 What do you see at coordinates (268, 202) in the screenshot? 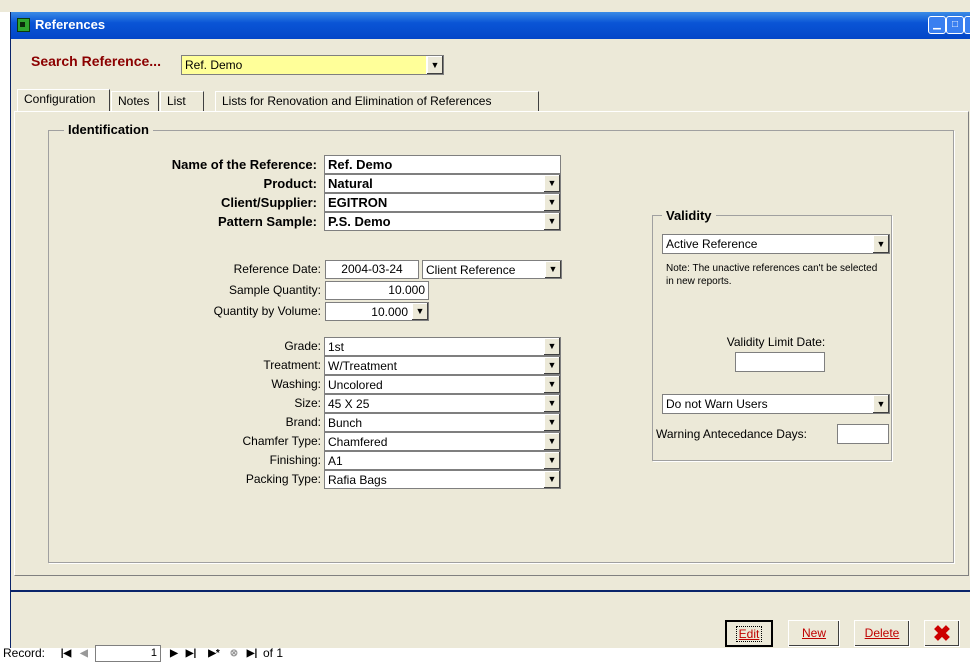
I see `client-supplier-label: Client/Supplier:` at bounding box center [268, 202].